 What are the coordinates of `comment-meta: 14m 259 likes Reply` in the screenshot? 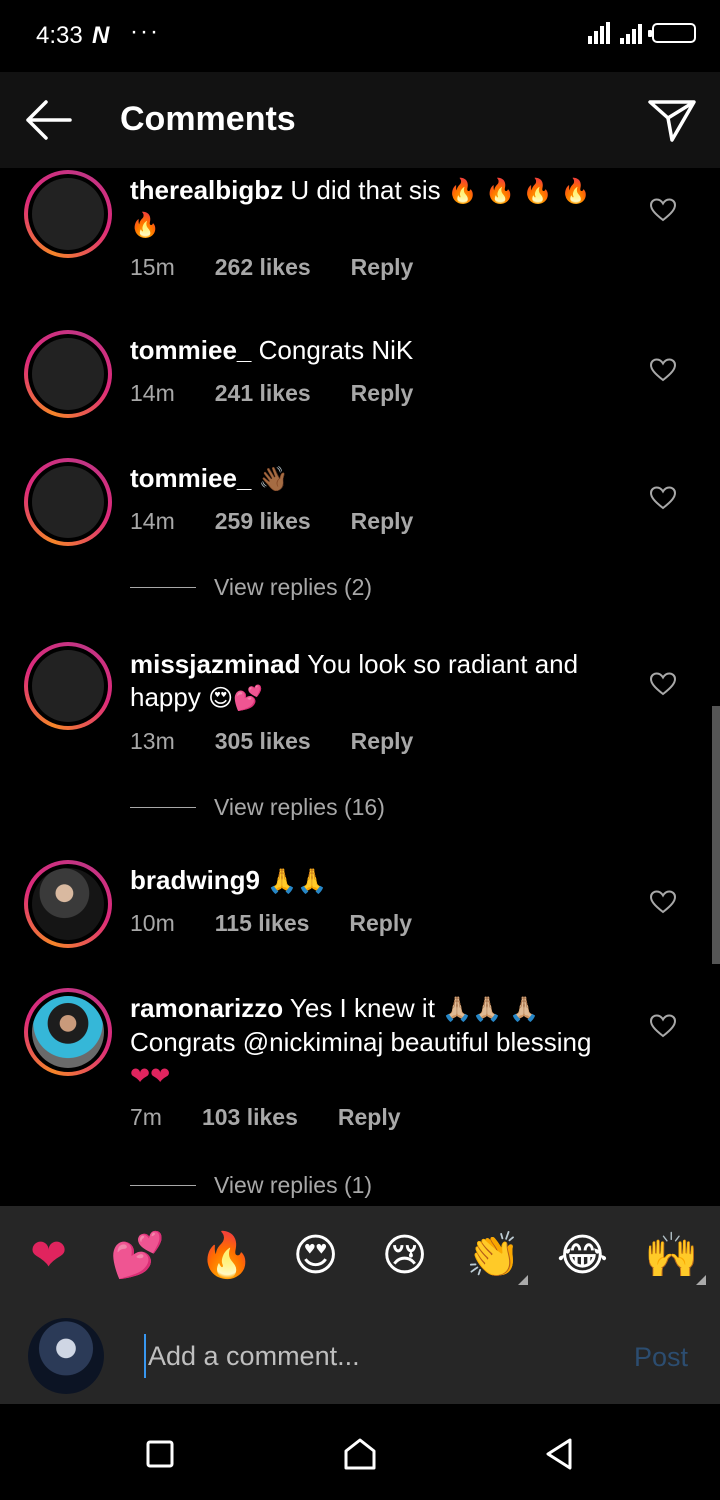 It's located at (271, 521).